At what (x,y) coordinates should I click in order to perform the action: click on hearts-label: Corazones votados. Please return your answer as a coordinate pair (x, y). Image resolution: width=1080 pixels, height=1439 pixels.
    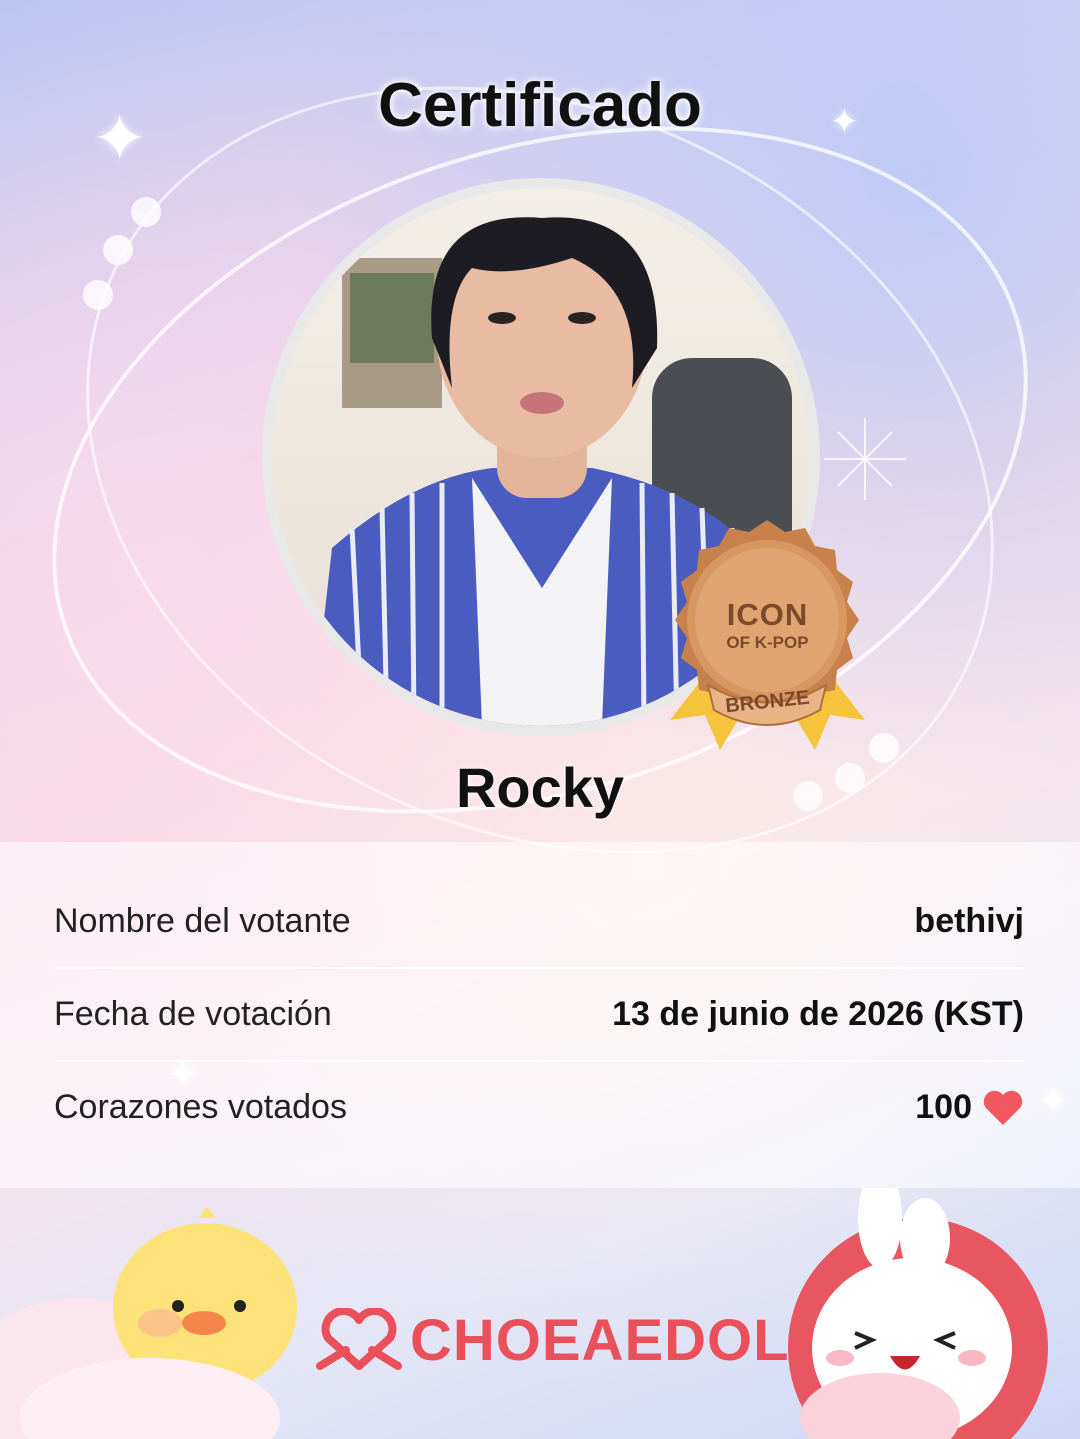
    Looking at the image, I should click on (200, 1107).